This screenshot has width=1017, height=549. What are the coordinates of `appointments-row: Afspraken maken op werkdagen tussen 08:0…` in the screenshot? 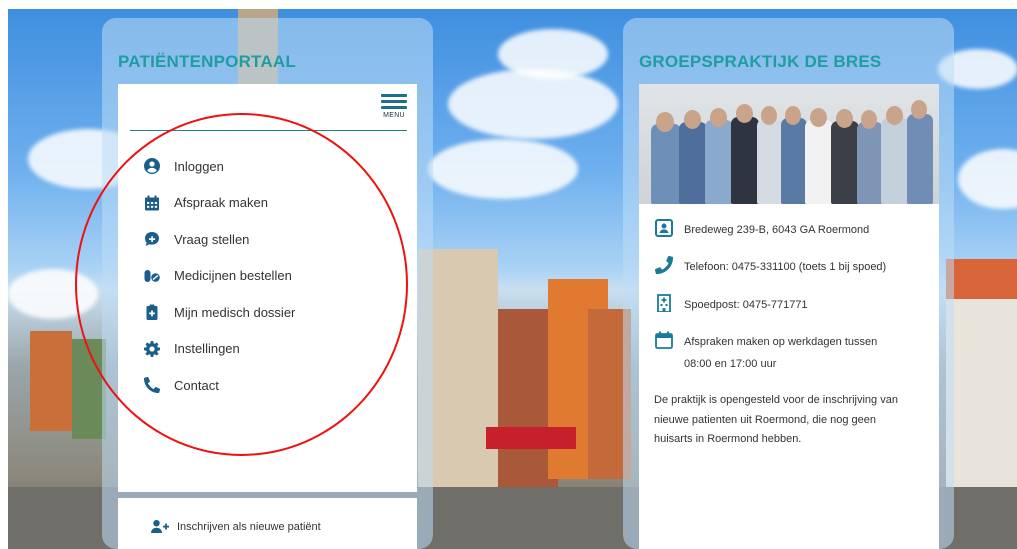 It's located at (766, 353).